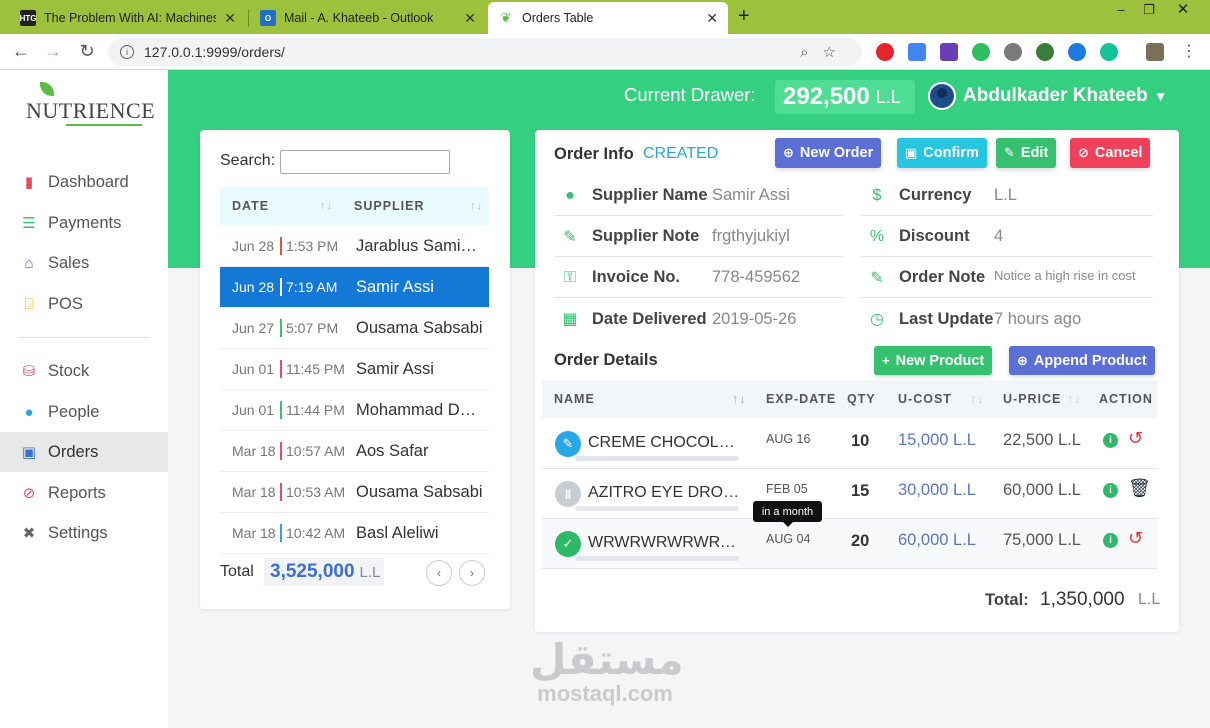 The width and height of the screenshot is (1210, 728). I want to click on order-row: Jun 27 5:07 PM Ousama Sabsabi, so click(354, 328).